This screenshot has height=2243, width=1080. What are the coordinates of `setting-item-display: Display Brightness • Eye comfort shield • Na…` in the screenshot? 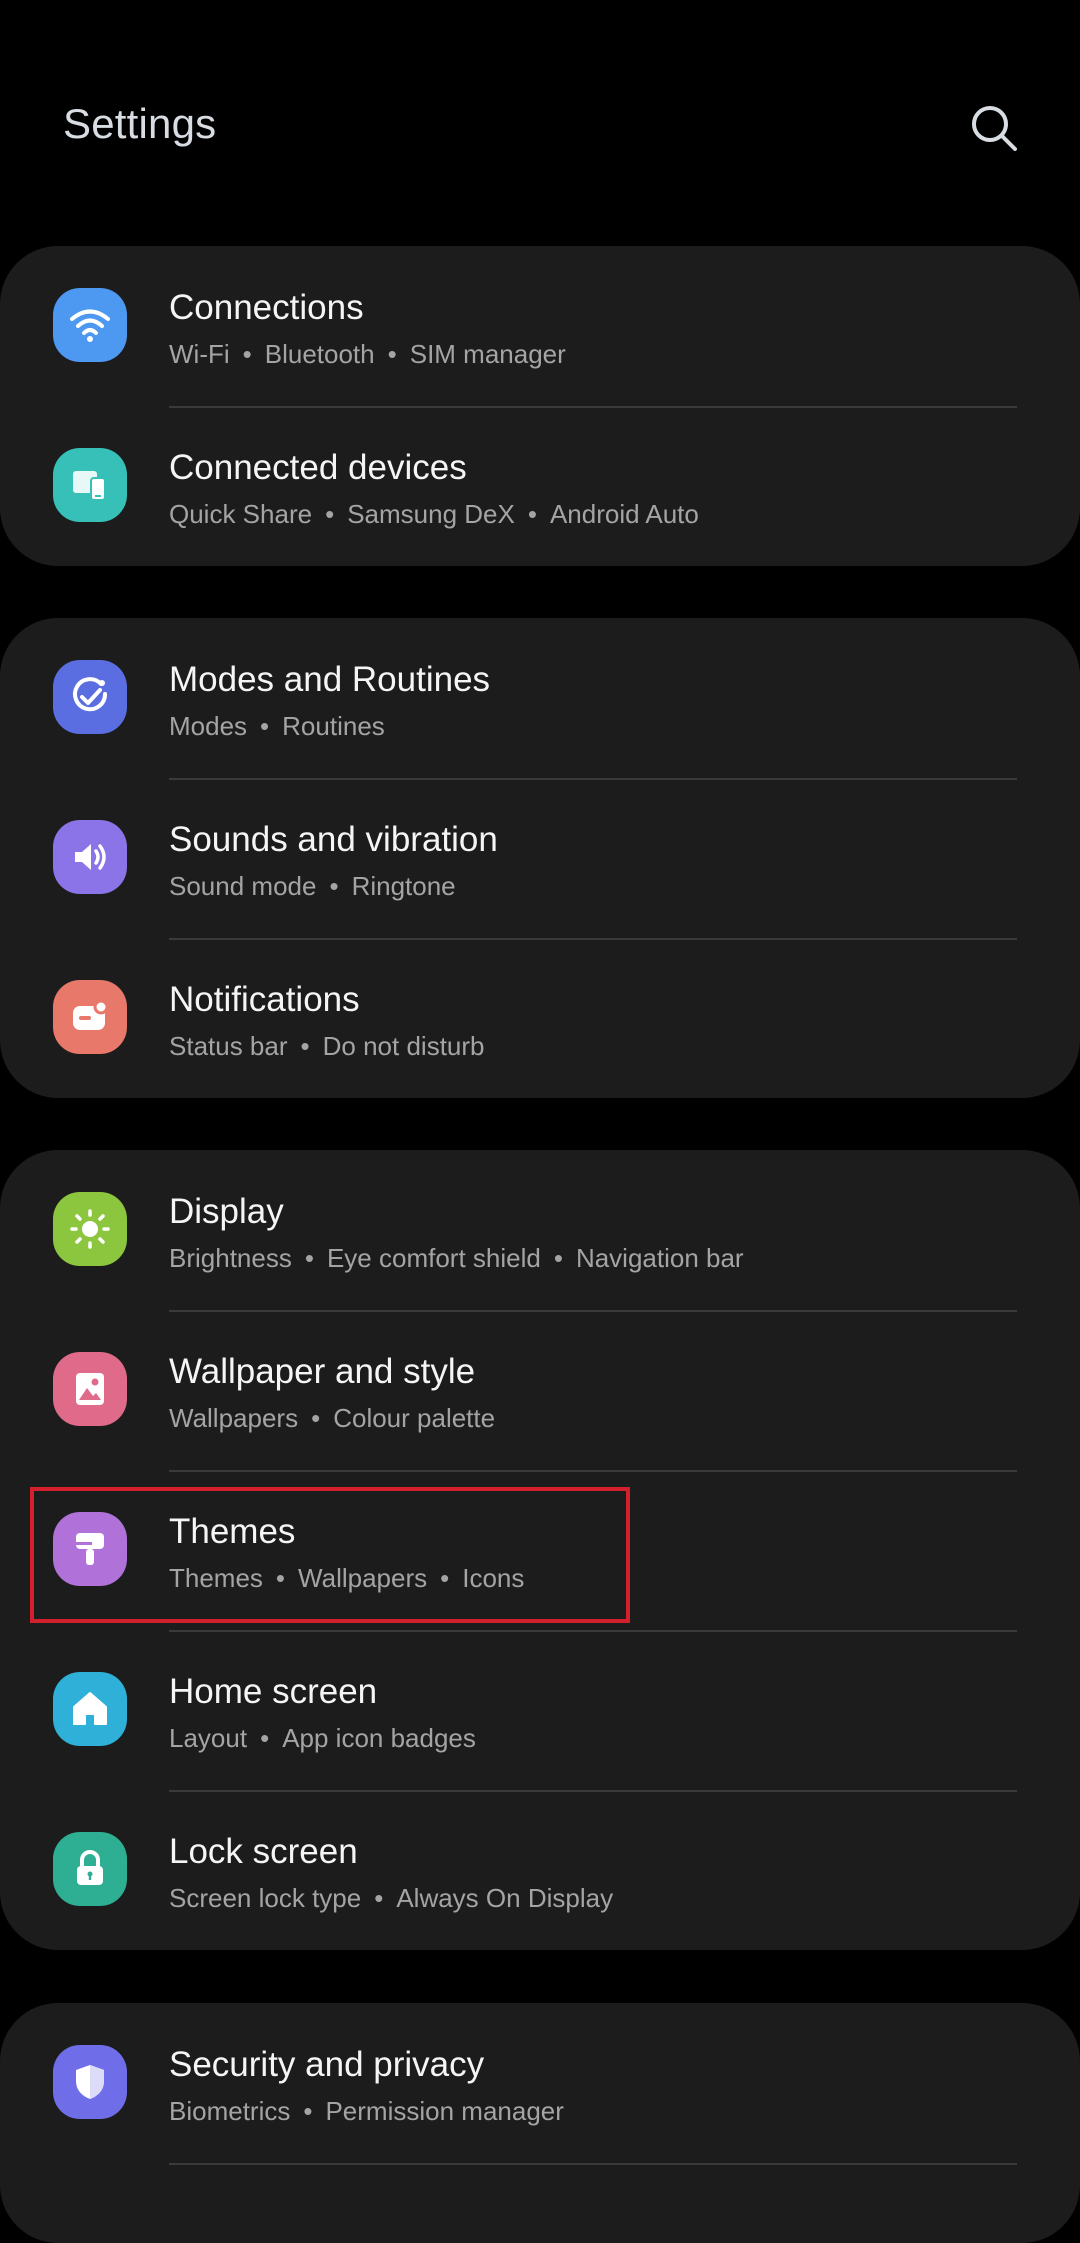 It's located at (540, 1230).